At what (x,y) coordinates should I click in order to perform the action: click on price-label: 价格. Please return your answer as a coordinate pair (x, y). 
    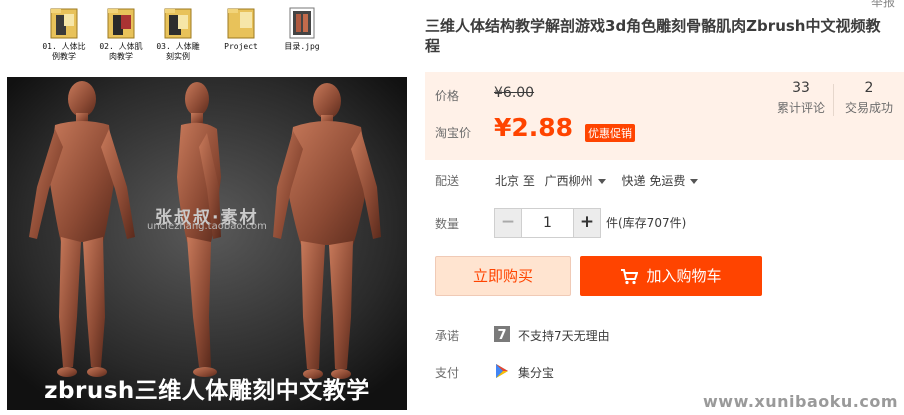
    Looking at the image, I should click on (447, 96).